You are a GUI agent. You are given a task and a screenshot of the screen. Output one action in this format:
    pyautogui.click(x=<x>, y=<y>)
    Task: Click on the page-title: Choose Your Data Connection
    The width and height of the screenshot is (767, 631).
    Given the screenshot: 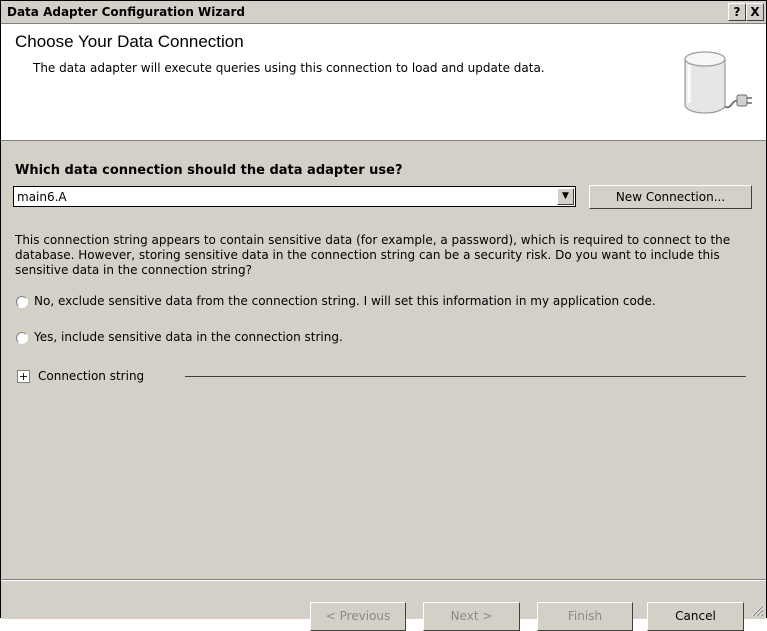 What is the action you would take?
    pyautogui.click(x=129, y=41)
    